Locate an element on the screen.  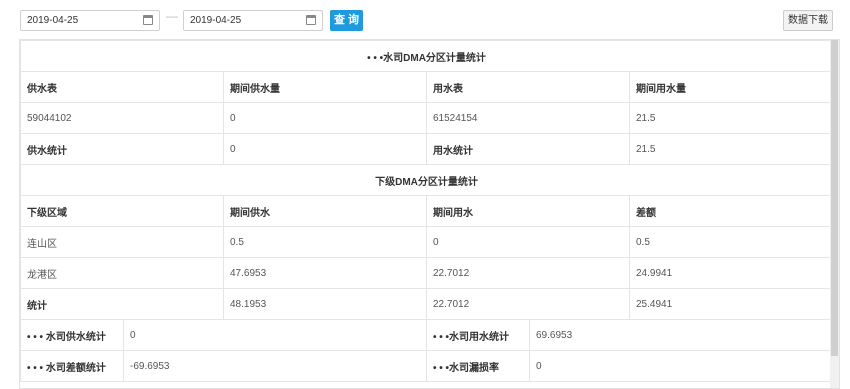
column-header: 期间用水 is located at coordinates (528, 211).